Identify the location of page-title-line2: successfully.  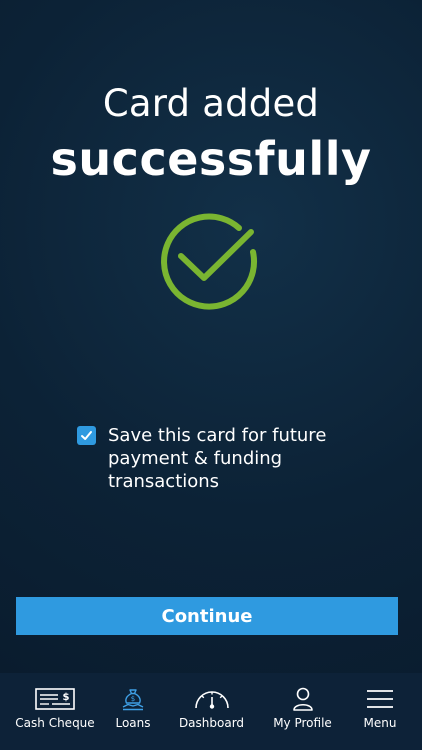
(211, 159).